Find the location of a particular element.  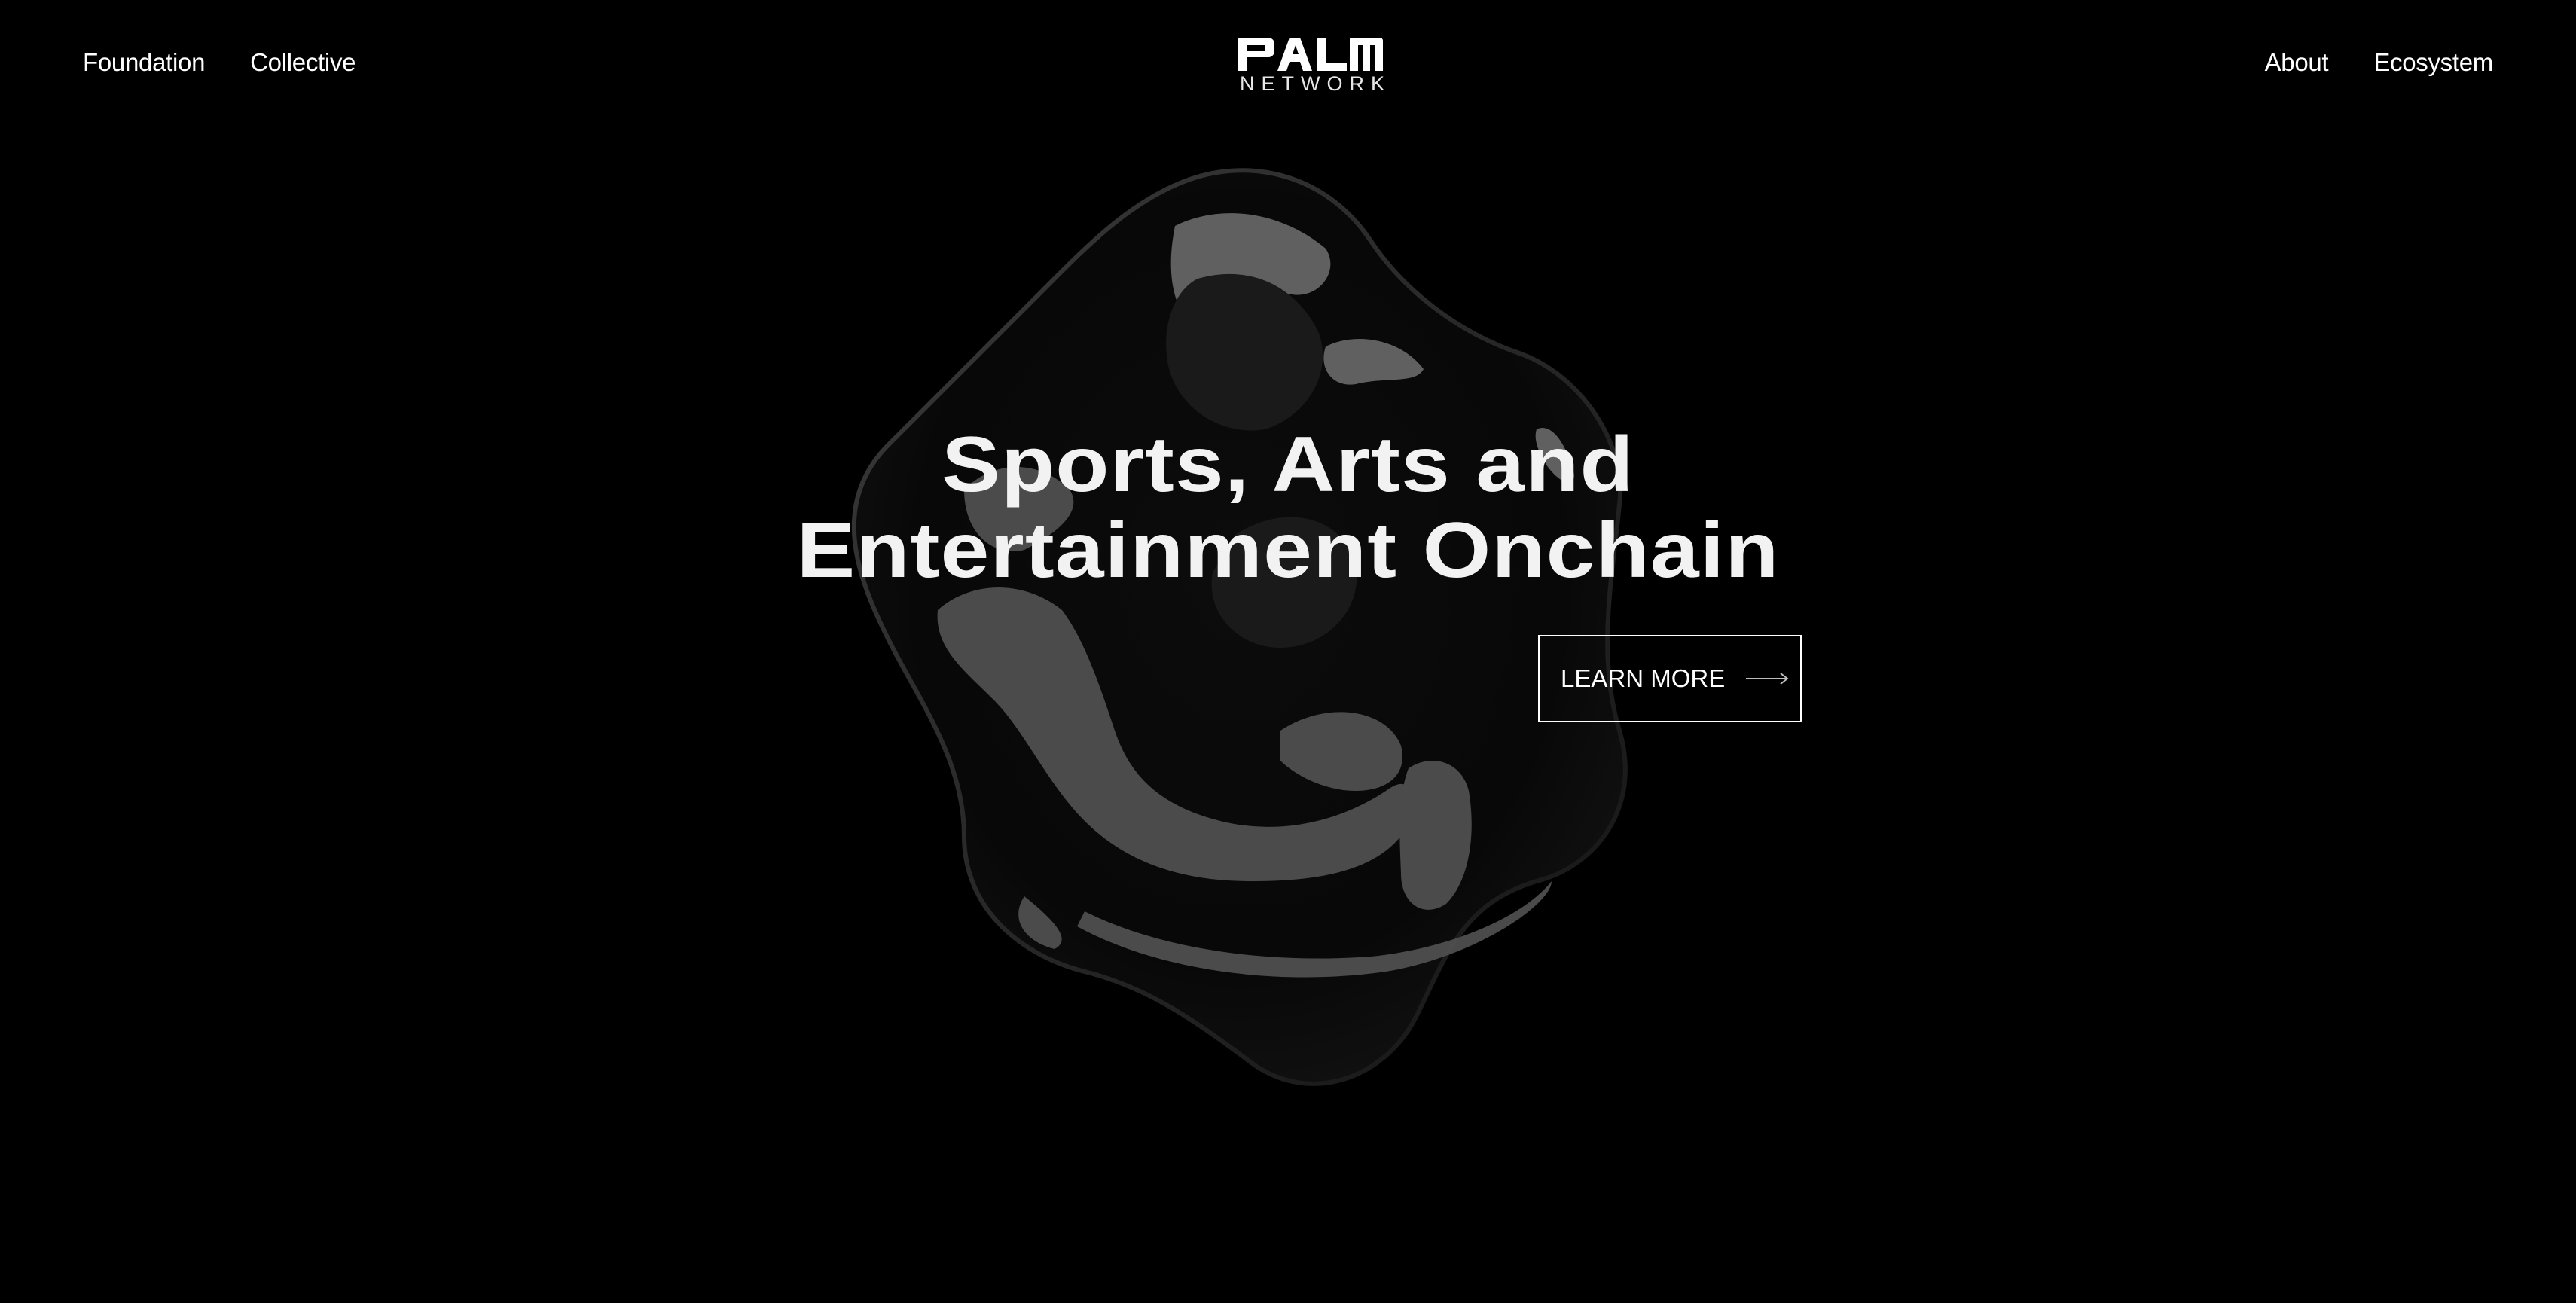

primary-nav-left: Foundation Collective is located at coordinates (220, 62).